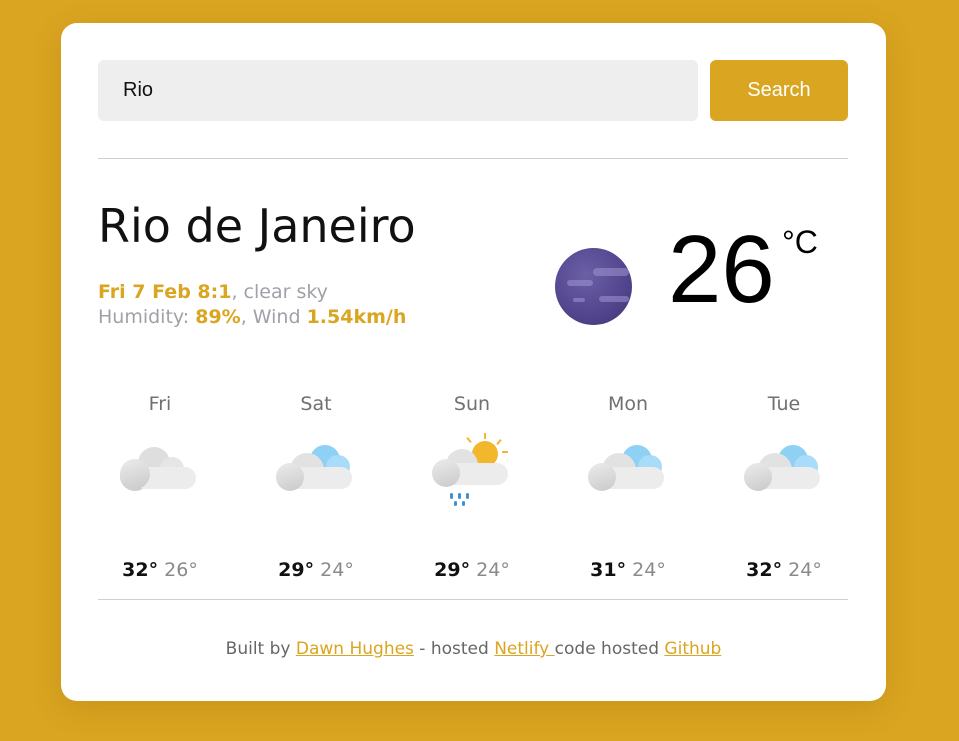 Image resolution: width=959 pixels, height=741 pixels. I want to click on city-name: Rio de Janeiro, so click(257, 226).